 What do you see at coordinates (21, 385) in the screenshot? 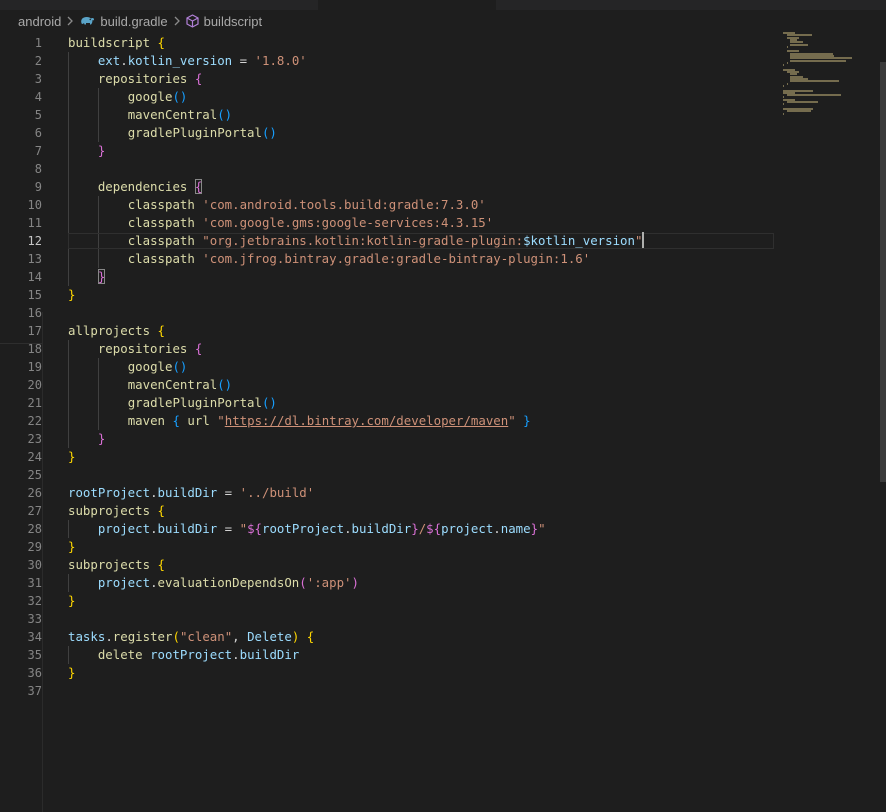
I see `line-number: 20` at bounding box center [21, 385].